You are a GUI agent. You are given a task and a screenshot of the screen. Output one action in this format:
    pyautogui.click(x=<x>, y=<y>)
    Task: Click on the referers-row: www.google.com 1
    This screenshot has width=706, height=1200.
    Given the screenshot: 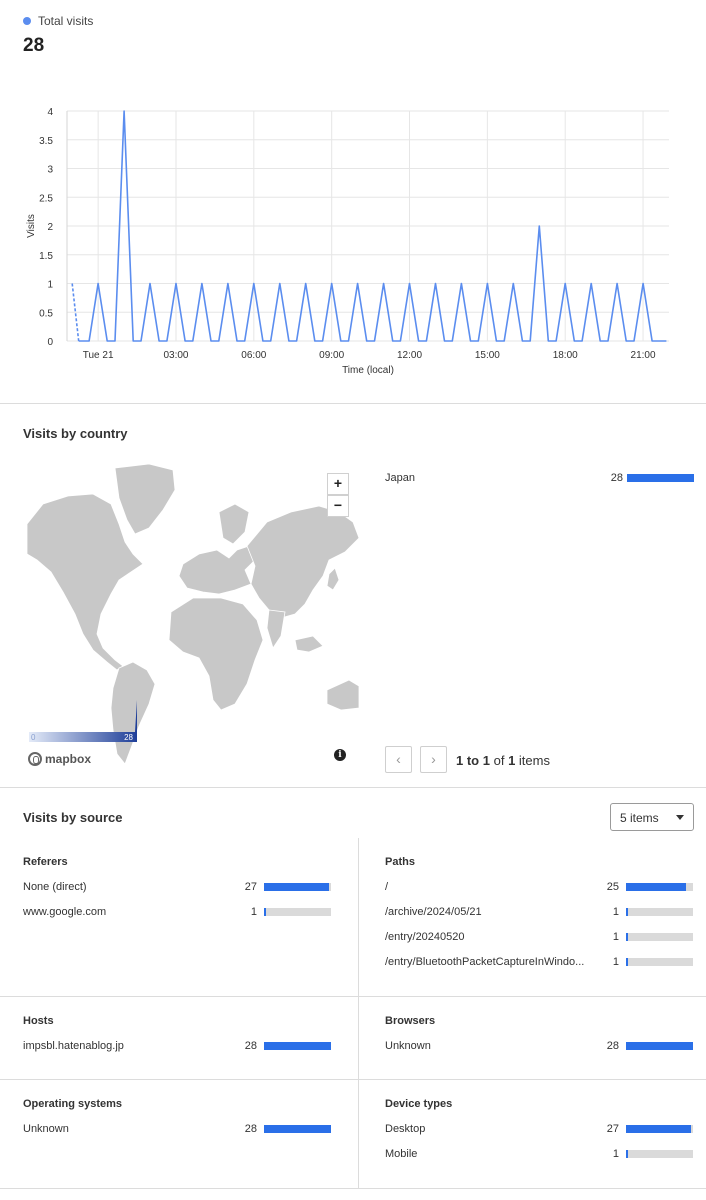 What is the action you would take?
    pyautogui.click(x=178, y=912)
    